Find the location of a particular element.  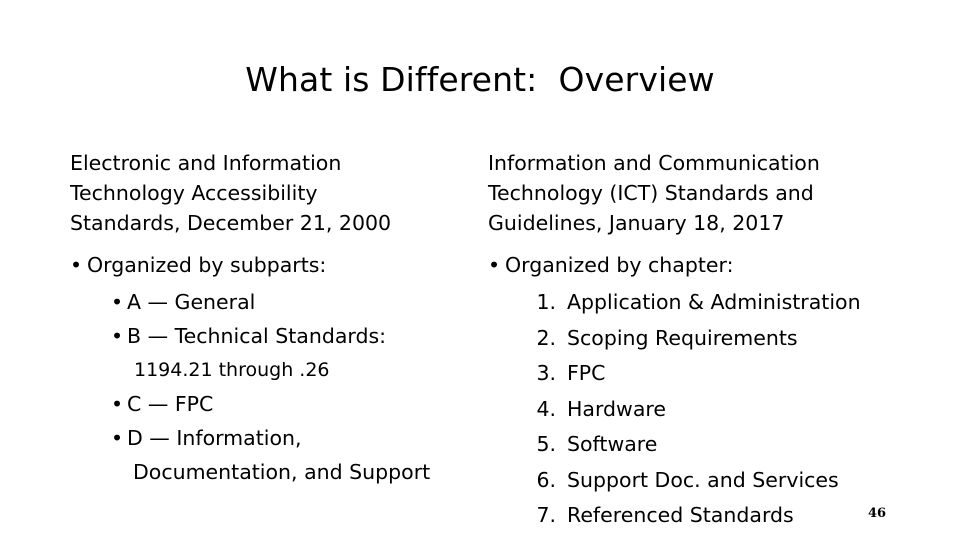

list-item: 3. FPC is located at coordinates (693, 374).